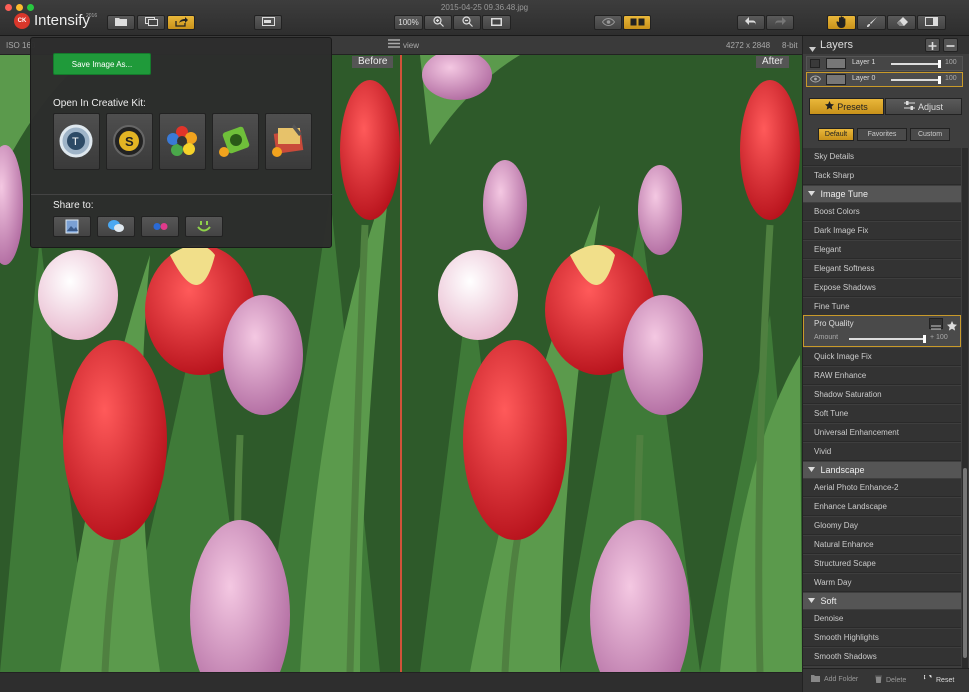 This screenshot has height=692, width=969. I want to click on share-flickr-button, so click(160, 226).